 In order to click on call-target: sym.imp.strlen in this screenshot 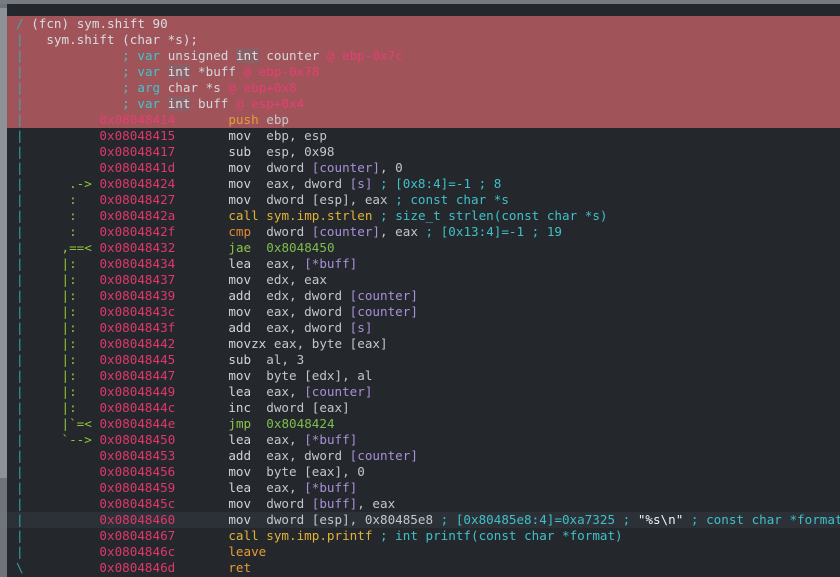, I will do `click(319, 215)`.